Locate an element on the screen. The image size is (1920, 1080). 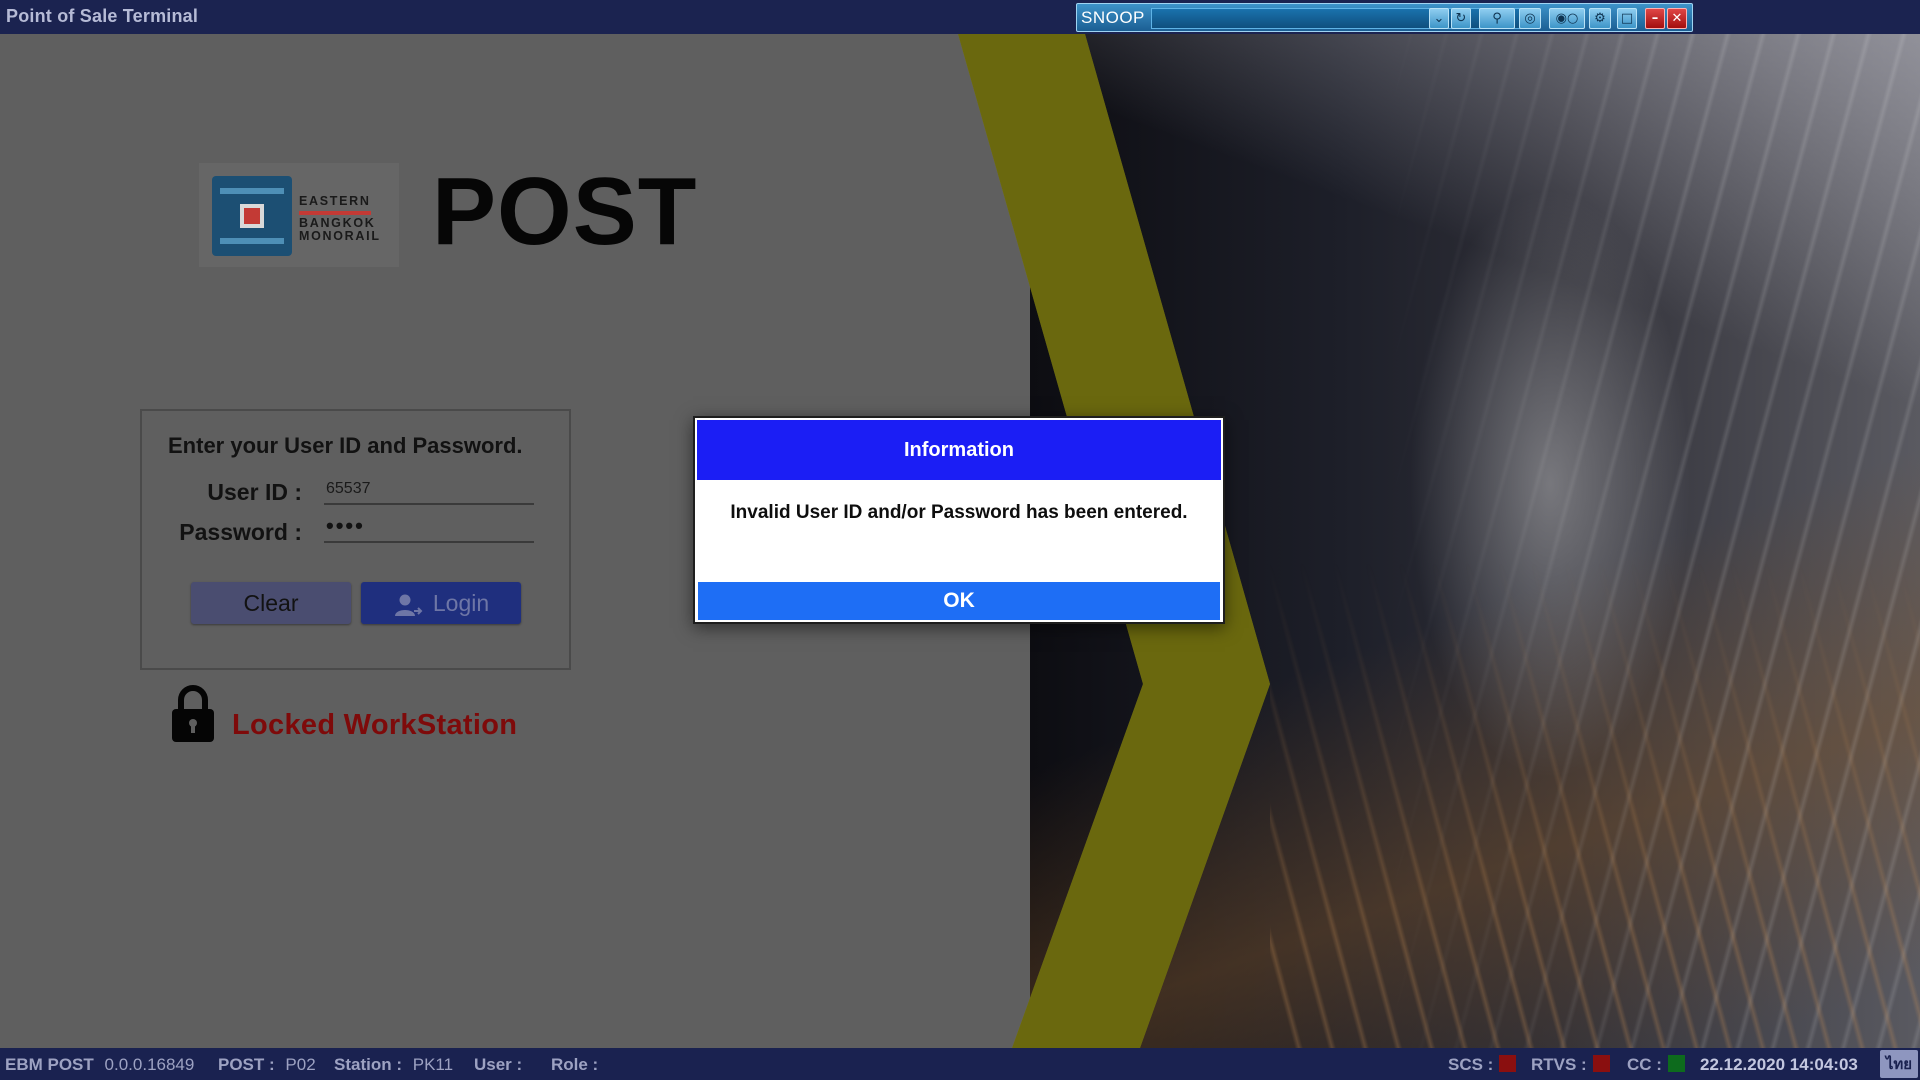
language-button: ไทย is located at coordinates (1899, 1064).